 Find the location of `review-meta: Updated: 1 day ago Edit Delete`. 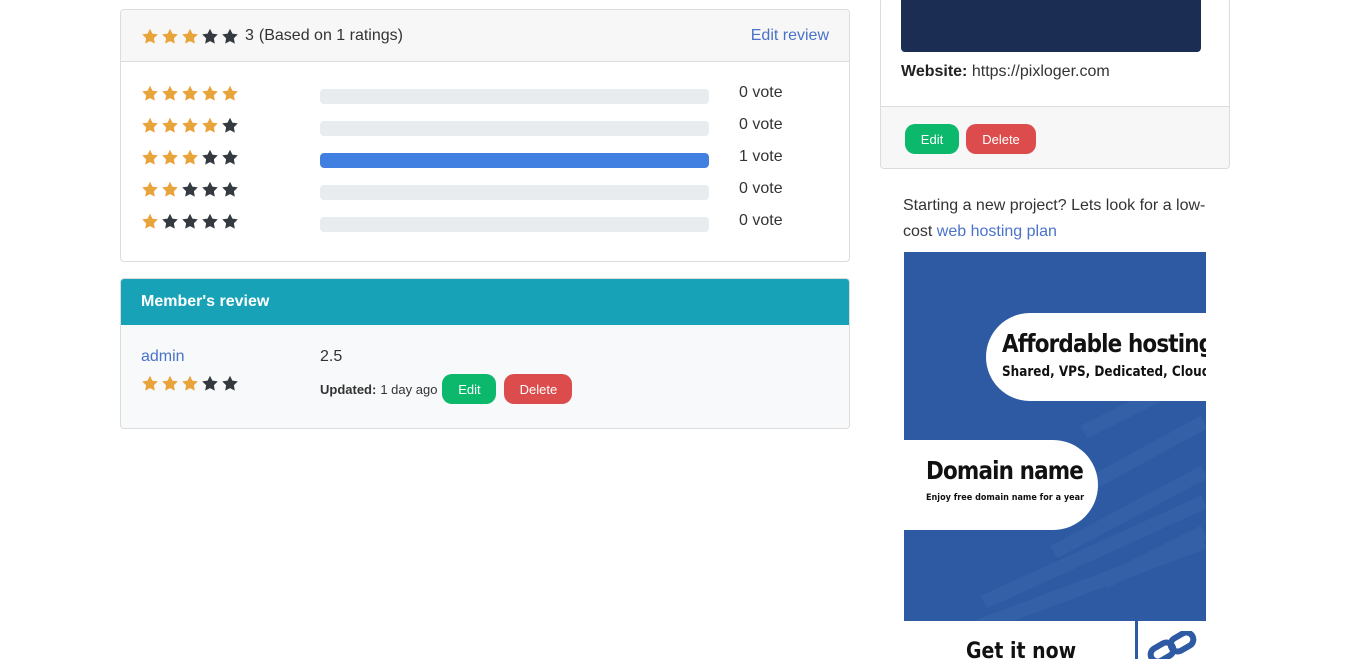

review-meta: Updated: 1 day ago Edit Delete is located at coordinates (446, 389).